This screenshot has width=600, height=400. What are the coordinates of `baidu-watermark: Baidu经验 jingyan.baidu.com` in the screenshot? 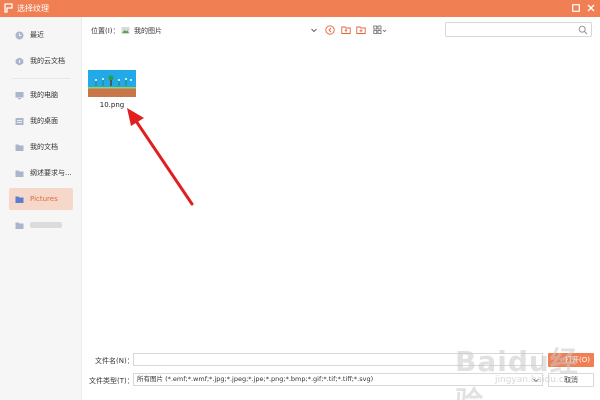 It's located at (525, 370).